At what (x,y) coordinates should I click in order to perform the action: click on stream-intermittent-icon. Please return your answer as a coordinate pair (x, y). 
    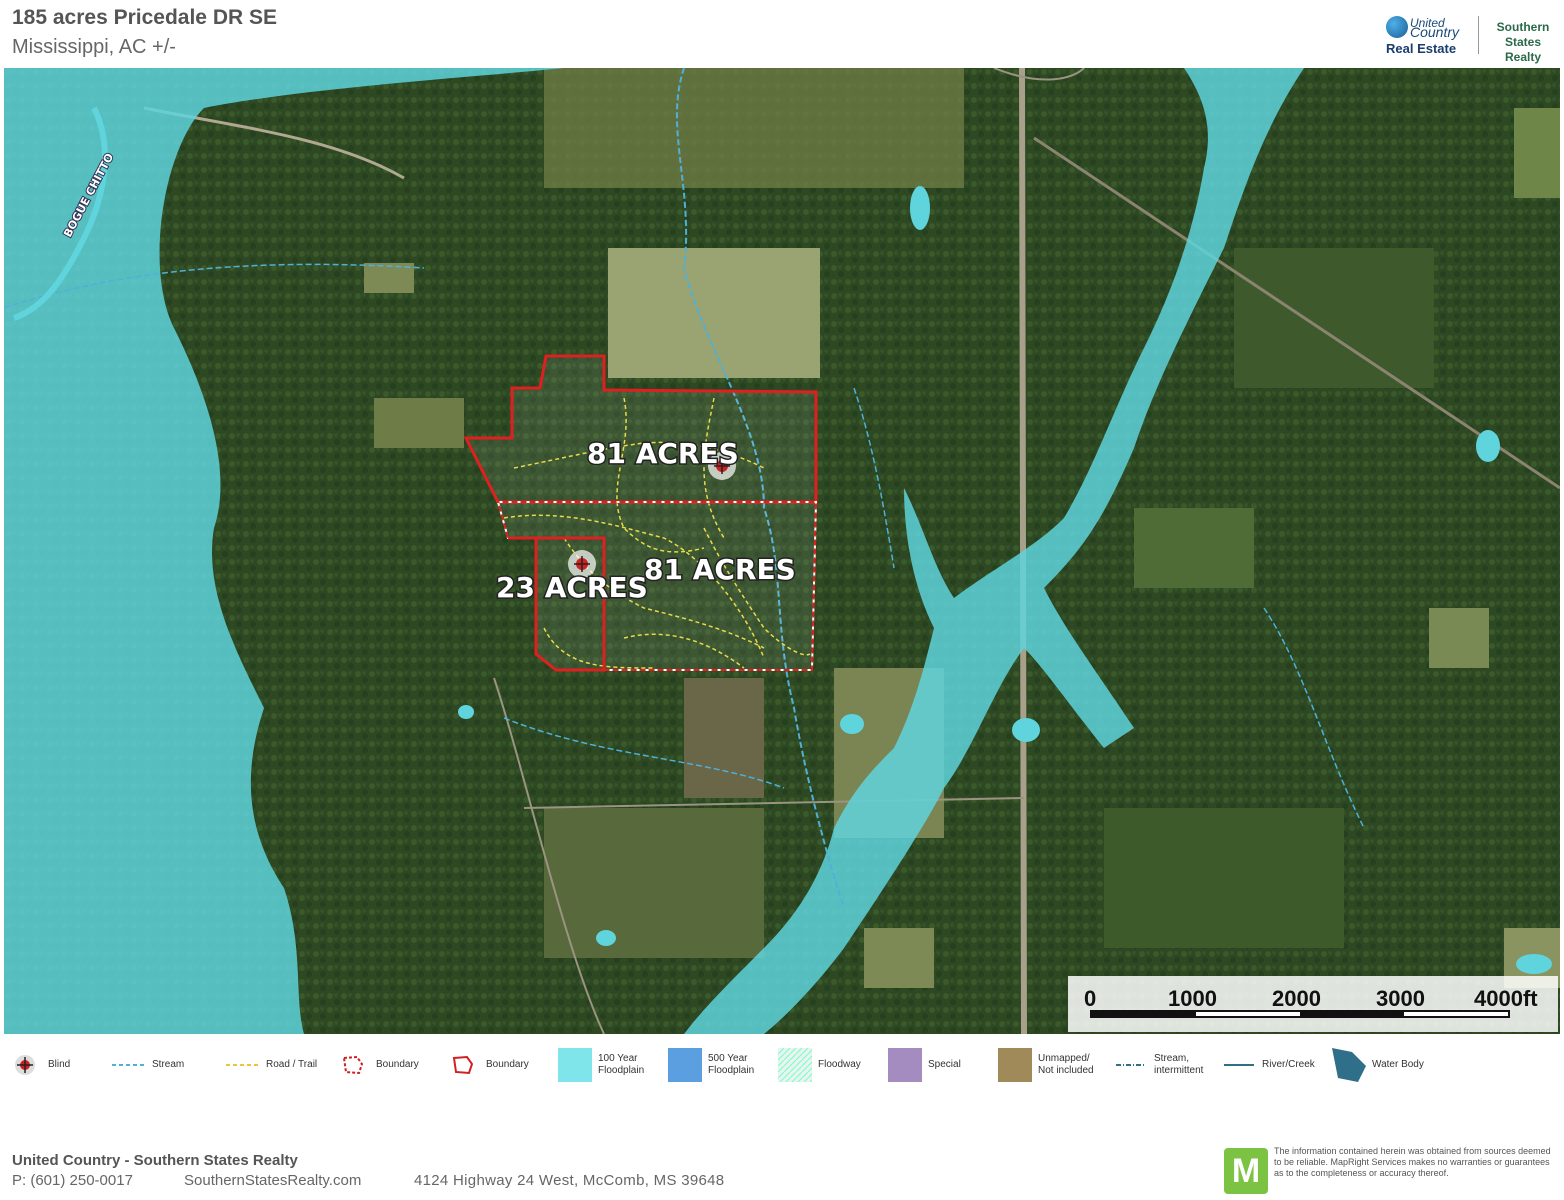
    Looking at the image, I should click on (1131, 1065).